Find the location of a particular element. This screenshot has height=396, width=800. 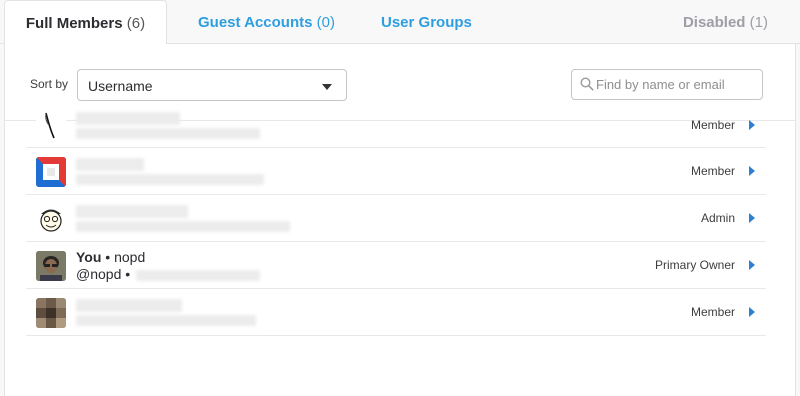

member-row: Admin is located at coordinates (396, 218).